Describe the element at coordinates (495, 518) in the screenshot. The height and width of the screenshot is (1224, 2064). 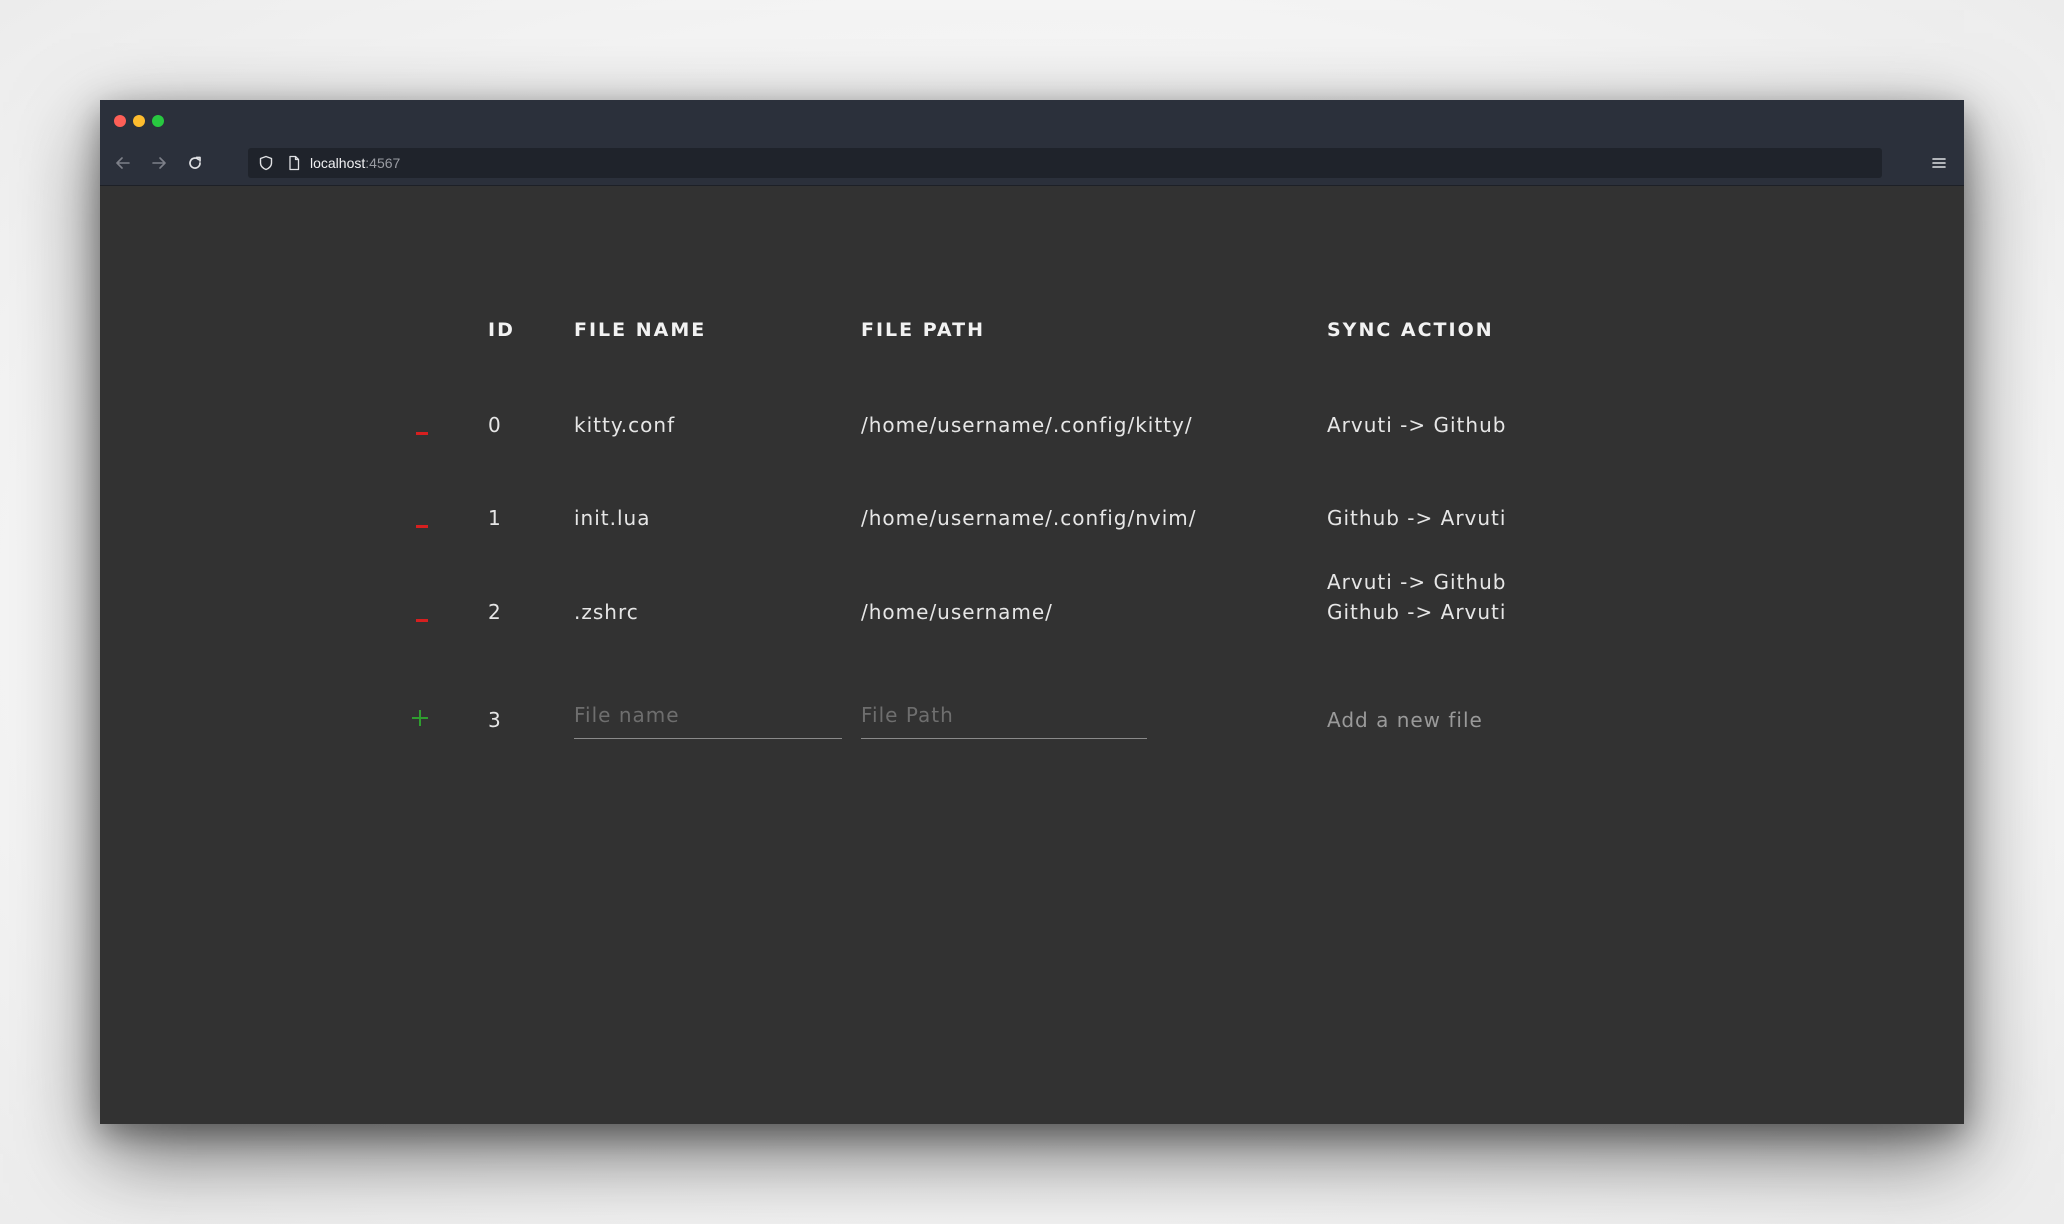
I see `row-id: 1` at that location.